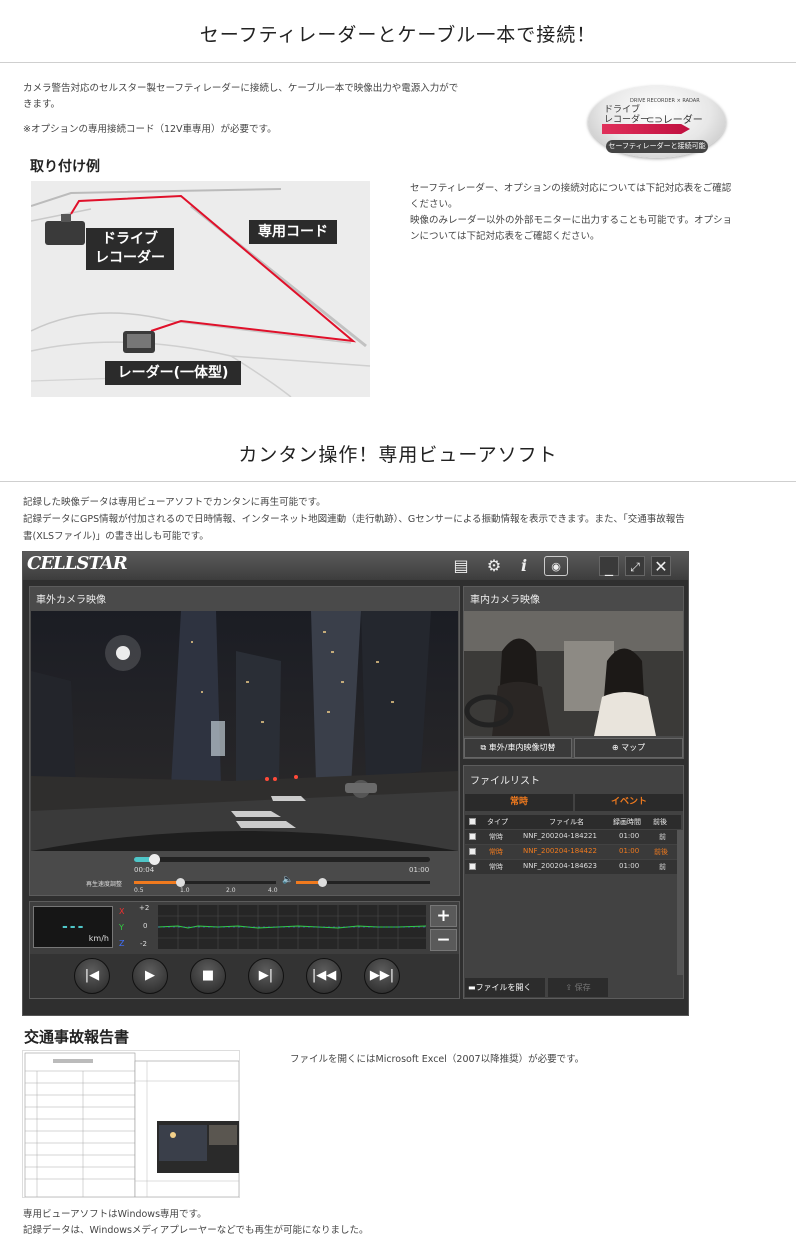 The height and width of the screenshot is (1250, 796). Describe the element at coordinates (323, 882) in the screenshot. I see `volume-slider-knob` at that location.